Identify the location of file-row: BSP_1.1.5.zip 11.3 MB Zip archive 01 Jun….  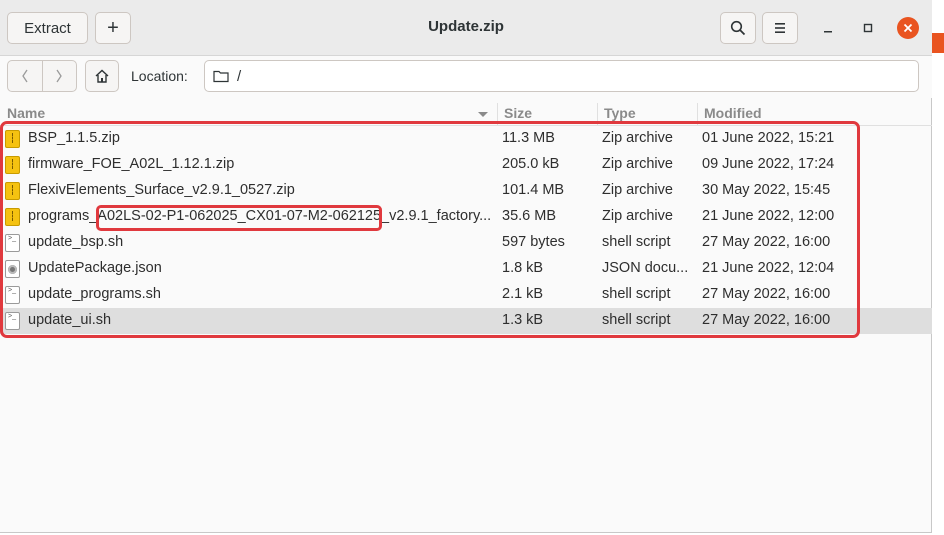
(466, 139).